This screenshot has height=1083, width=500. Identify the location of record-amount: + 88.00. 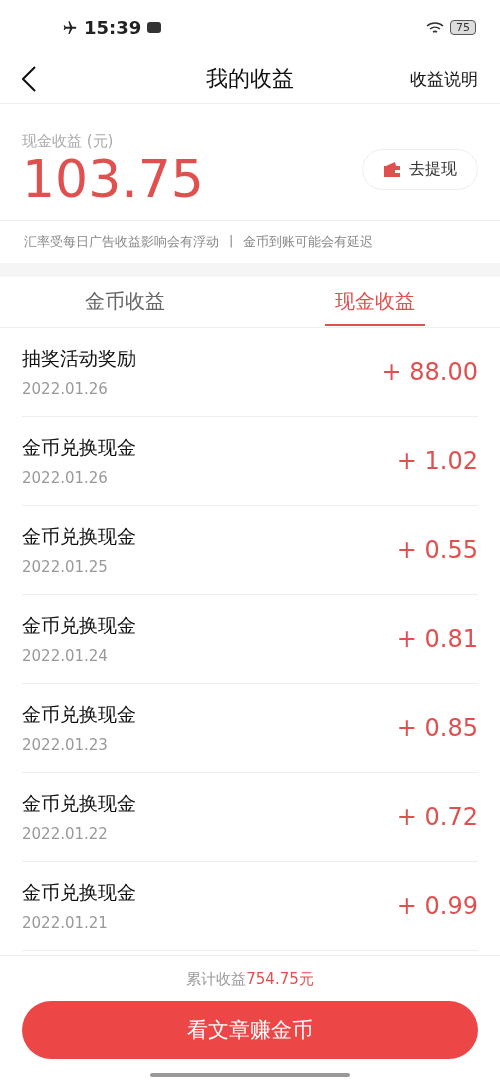
(429, 372).